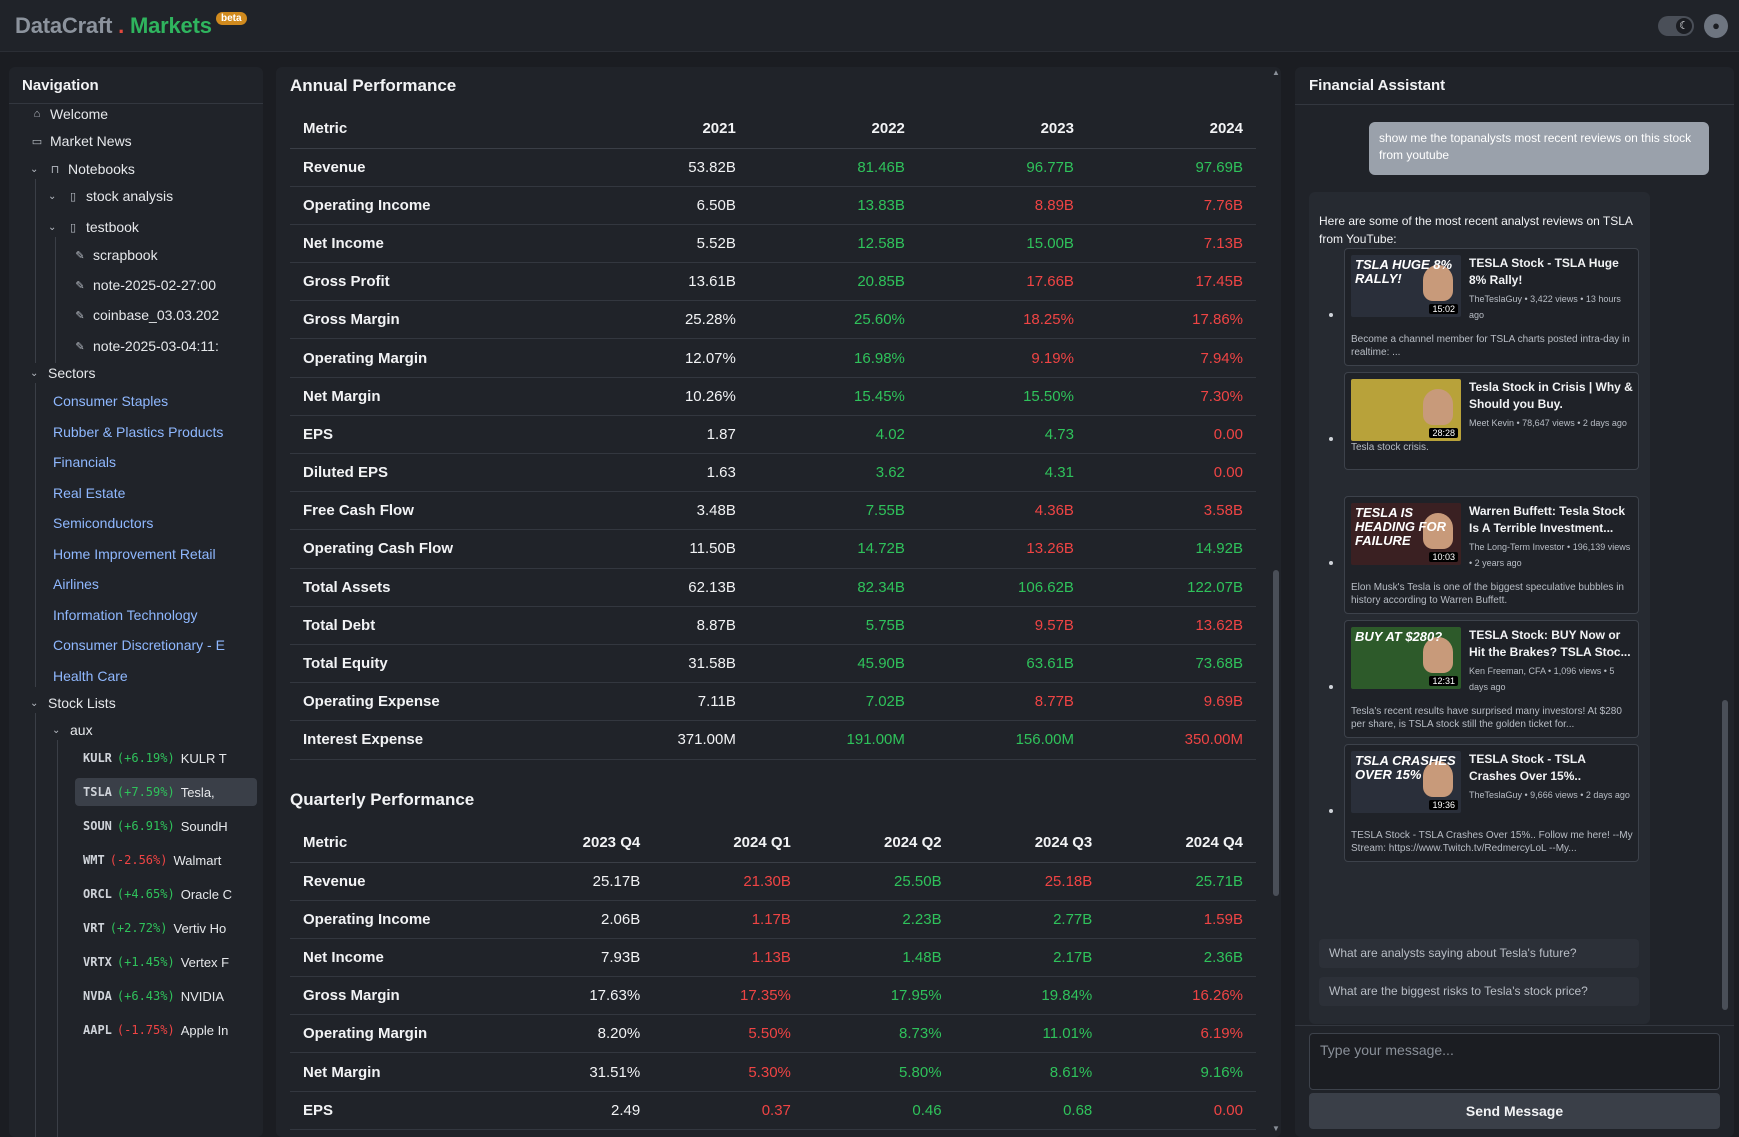 The width and height of the screenshot is (1739, 1137). Describe the element at coordinates (833, 702) in the screenshot. I see `metric-value: 7.02B` at that location.